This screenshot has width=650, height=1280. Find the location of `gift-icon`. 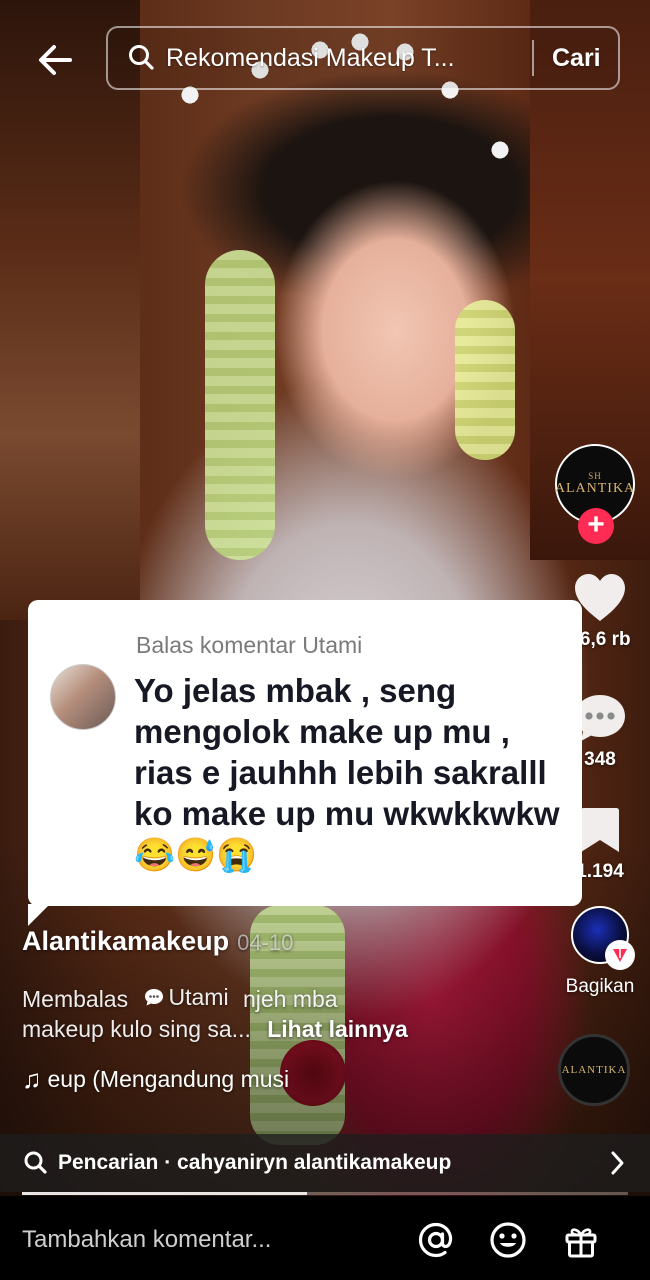

gift-icon is located at coordinates (581, 1240).